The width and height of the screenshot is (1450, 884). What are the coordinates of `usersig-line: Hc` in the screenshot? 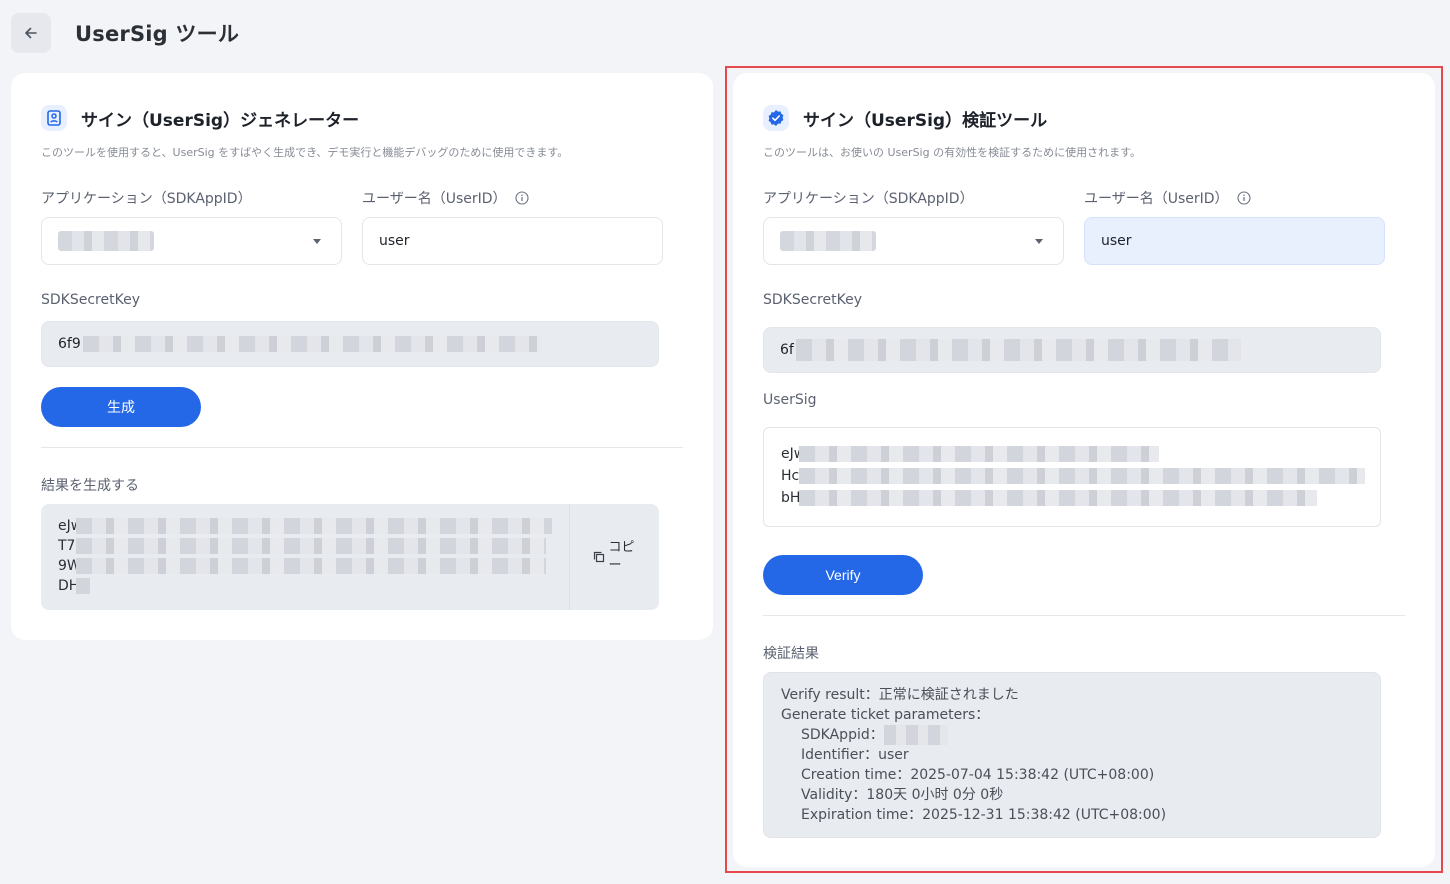 It's located at (1073, 476).